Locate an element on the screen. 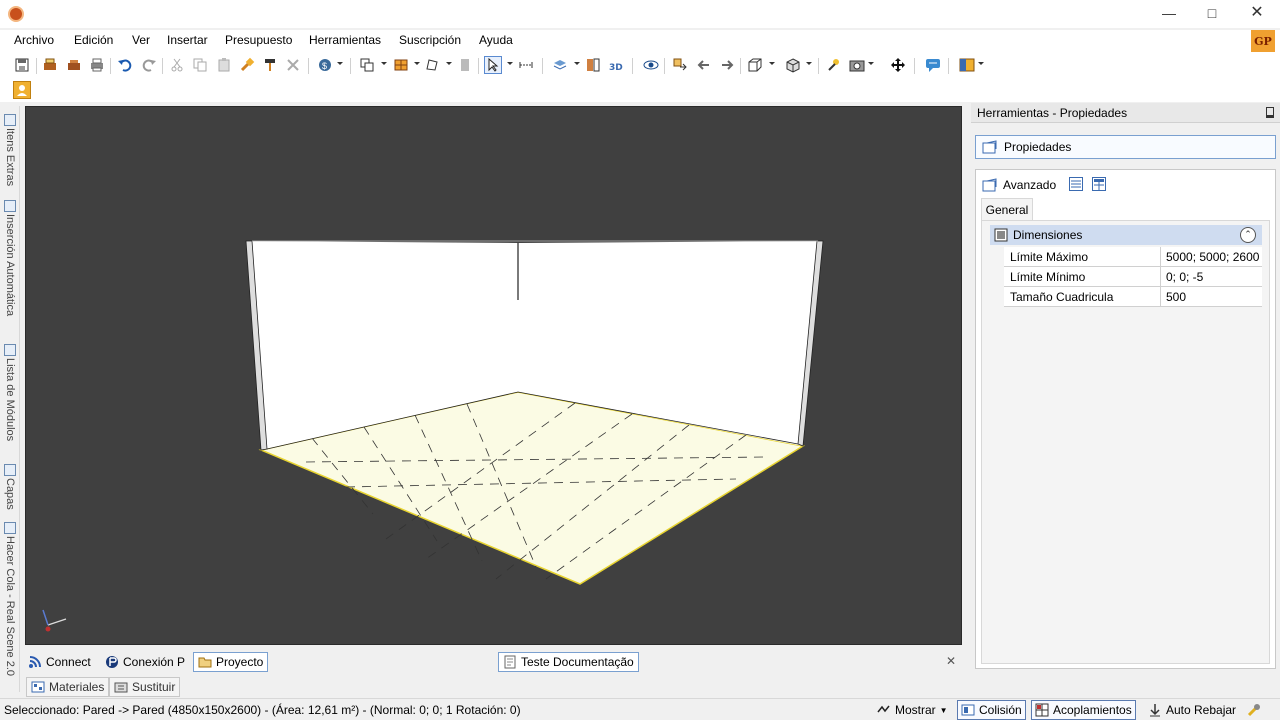 The width and height of the screenshot is (1280, 720). tab-materiales: Materiales is located at coordinates (68, 687).